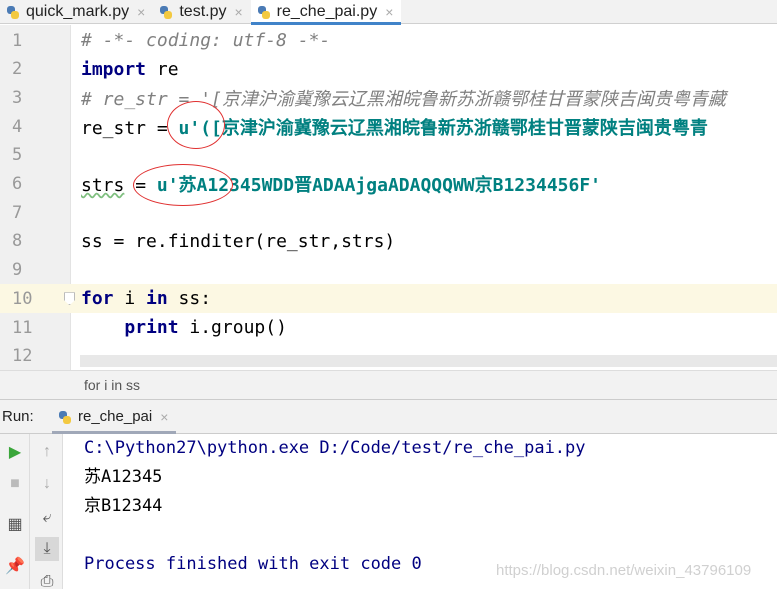 Image resolution: width=777 pixels, height=594 pixels. Describe the element at coordinates (130, 299) in the screenshot. I see `code-token: i` at that location.